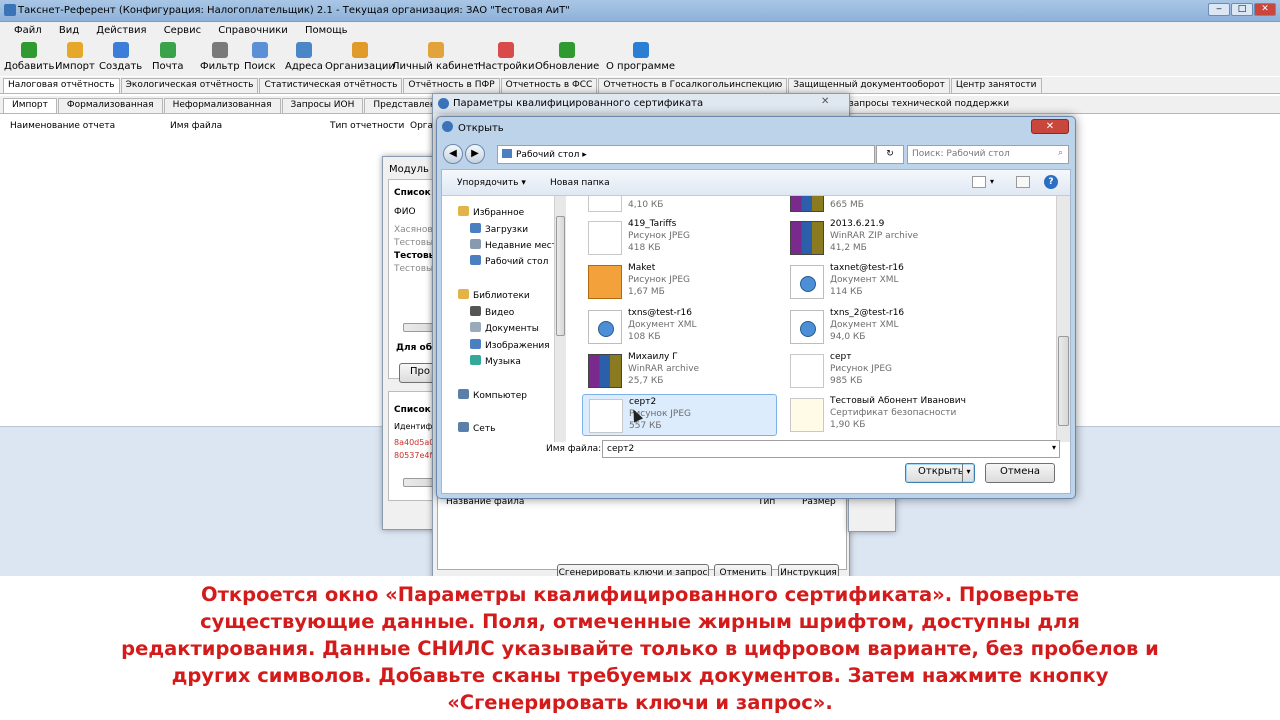 Image resolution: width=1280 pixels, height=720 pixels. I want to click on toolbar-settings-button: Настройки, so click(506, 58).